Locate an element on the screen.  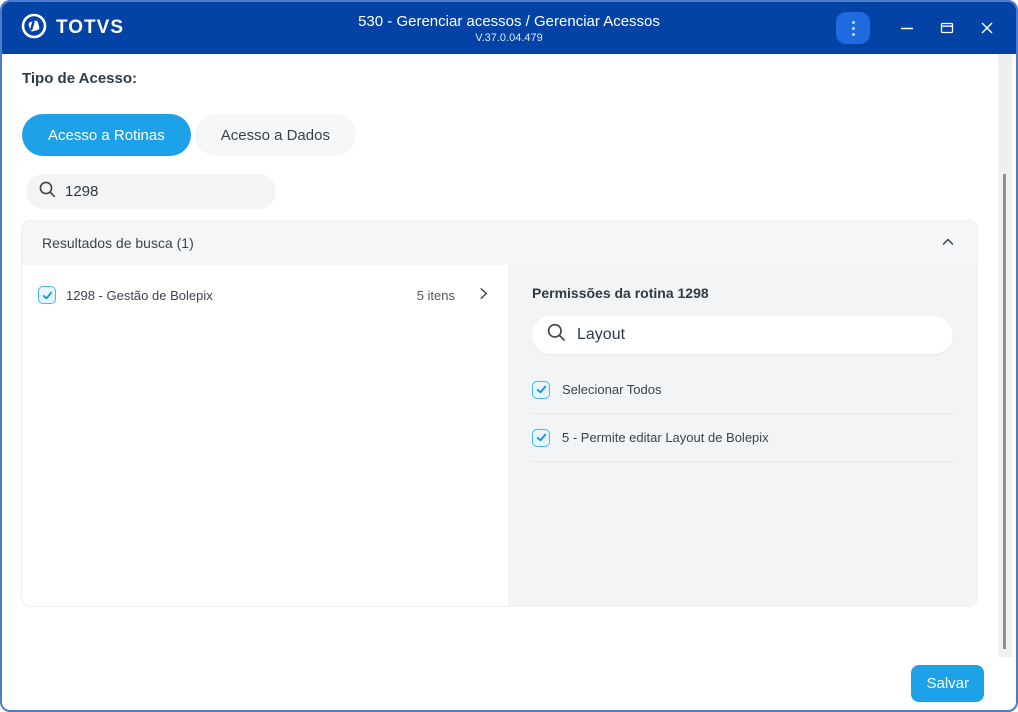
permission-checkbox is located at coordinates (541, 437).